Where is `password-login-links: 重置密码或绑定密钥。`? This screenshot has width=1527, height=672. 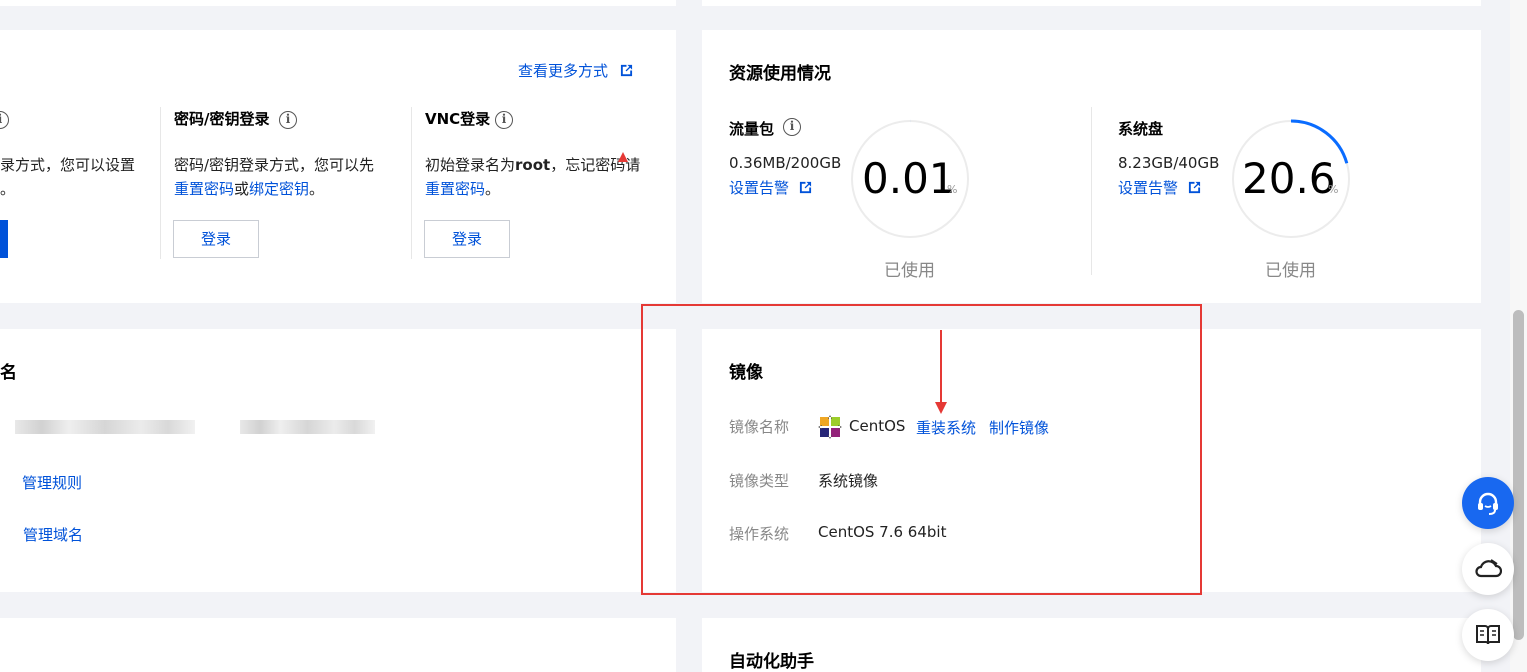 password-login-links: 重置密码或绑定密钥。 is located at coordinates (249, 188).